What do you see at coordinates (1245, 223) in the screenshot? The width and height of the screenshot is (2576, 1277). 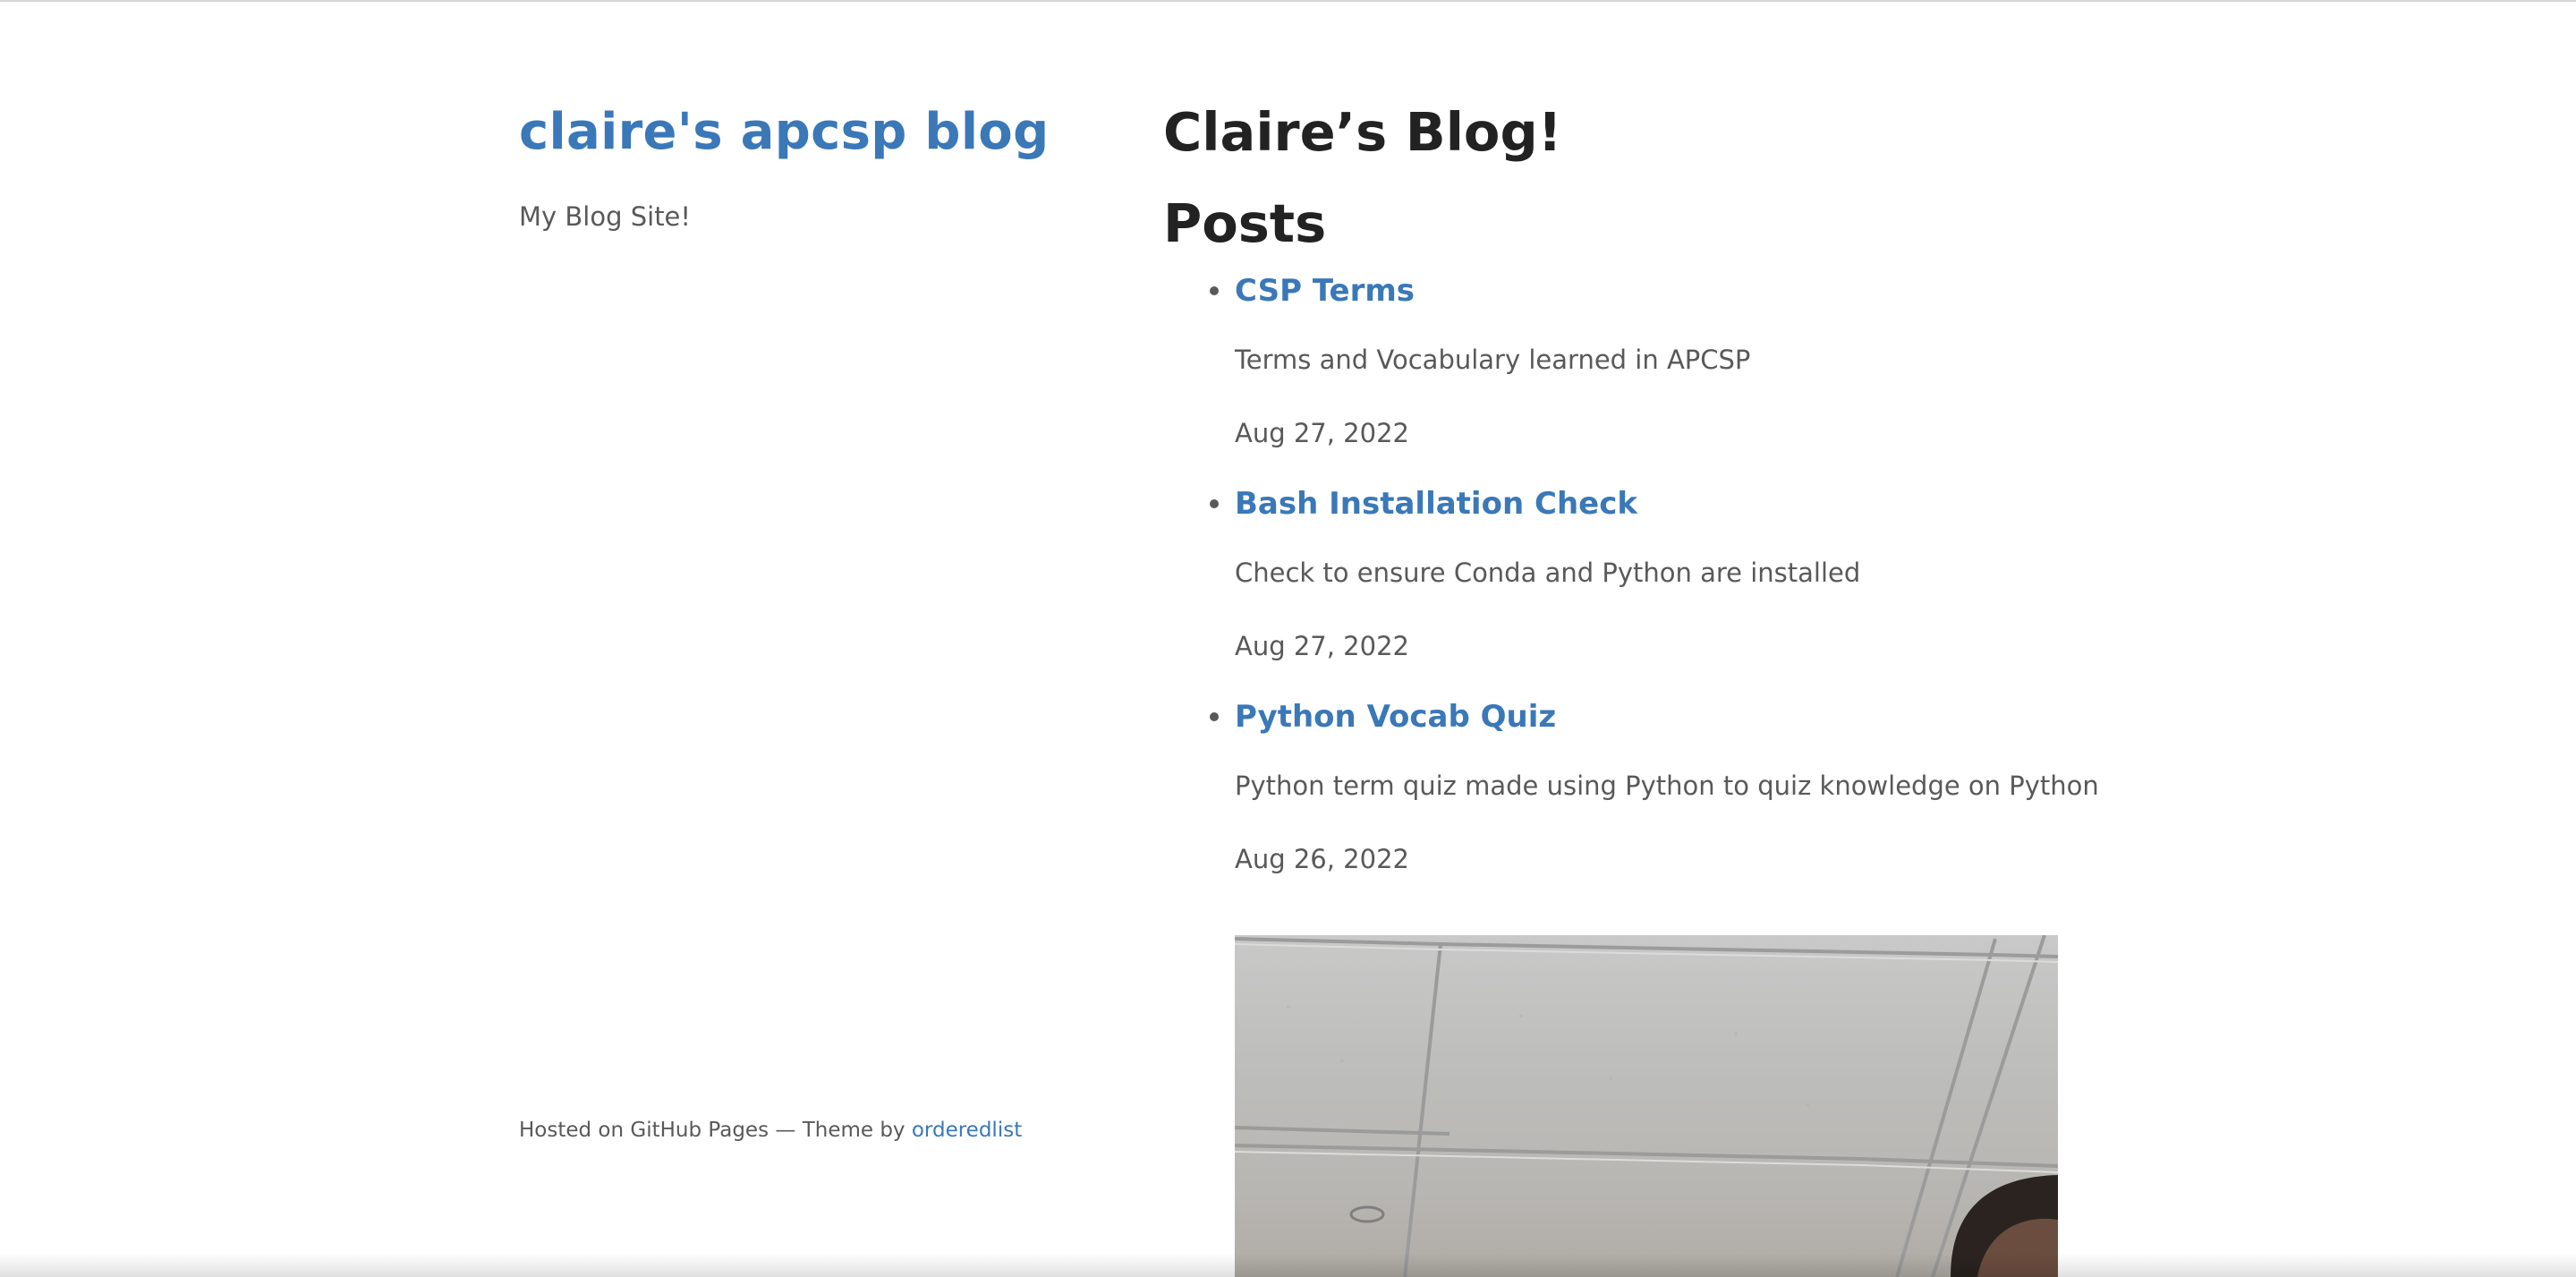 I see `posts-heading: Posts` at bounding box center [1245, 223].